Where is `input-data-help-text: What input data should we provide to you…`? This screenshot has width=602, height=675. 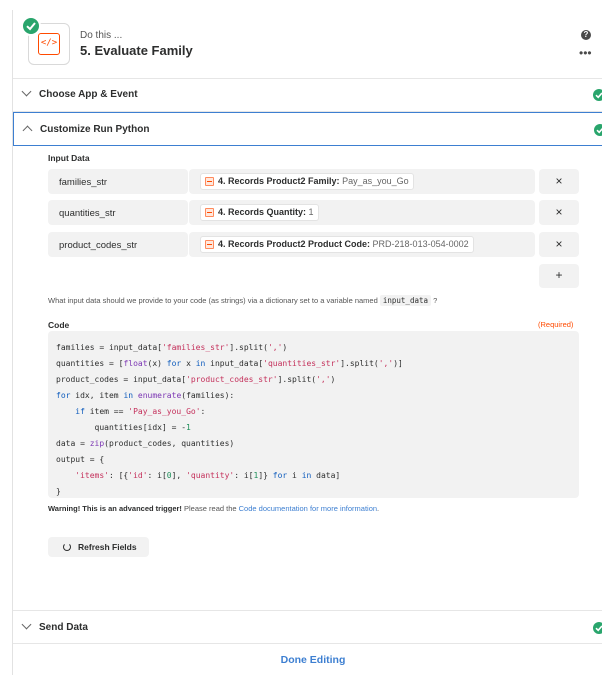 input-data-help-text: What input data should we provide to you… is located at coordinates (243, 300).